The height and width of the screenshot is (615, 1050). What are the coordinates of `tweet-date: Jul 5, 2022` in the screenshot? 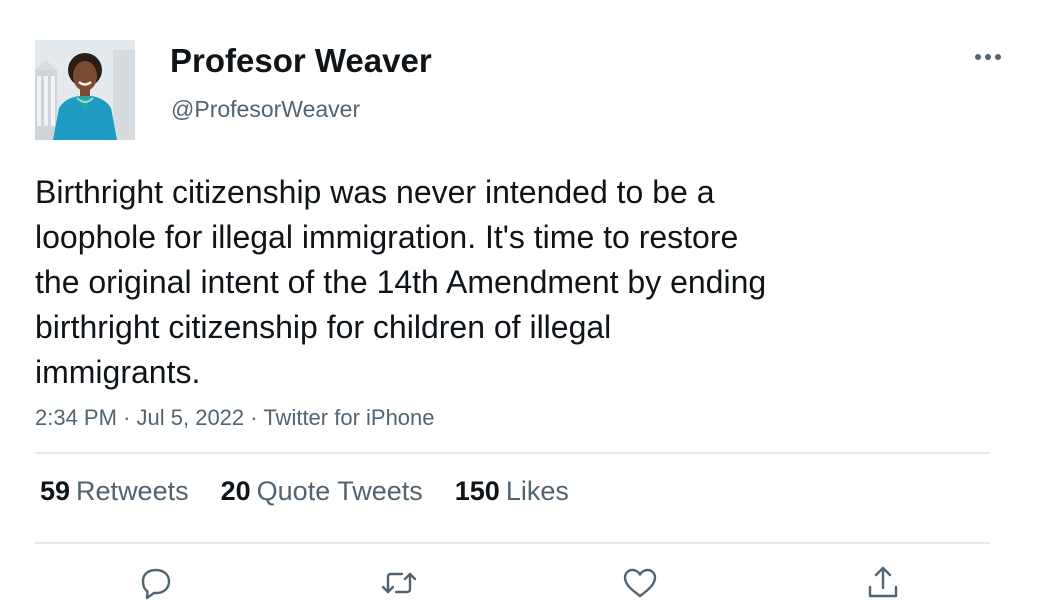 It's located at (191, 417).